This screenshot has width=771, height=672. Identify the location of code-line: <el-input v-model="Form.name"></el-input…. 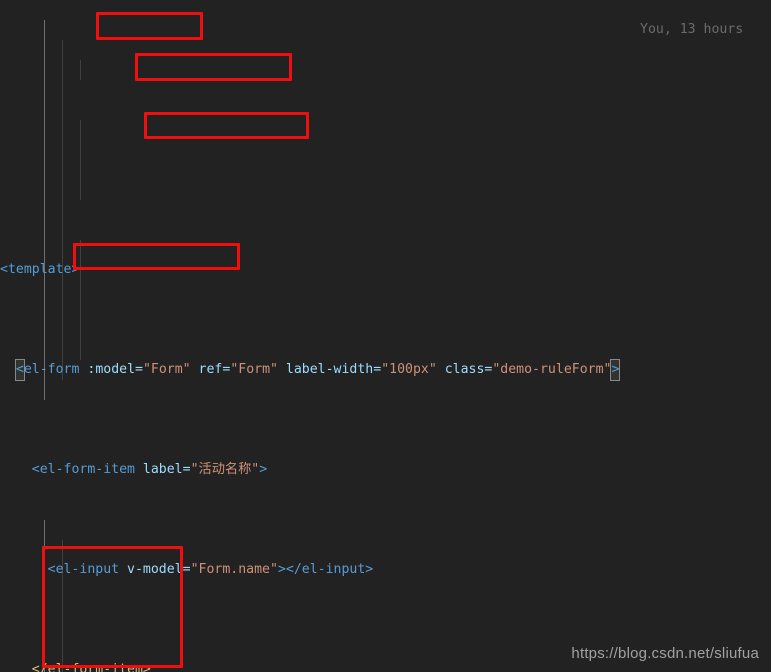
(385, 570).